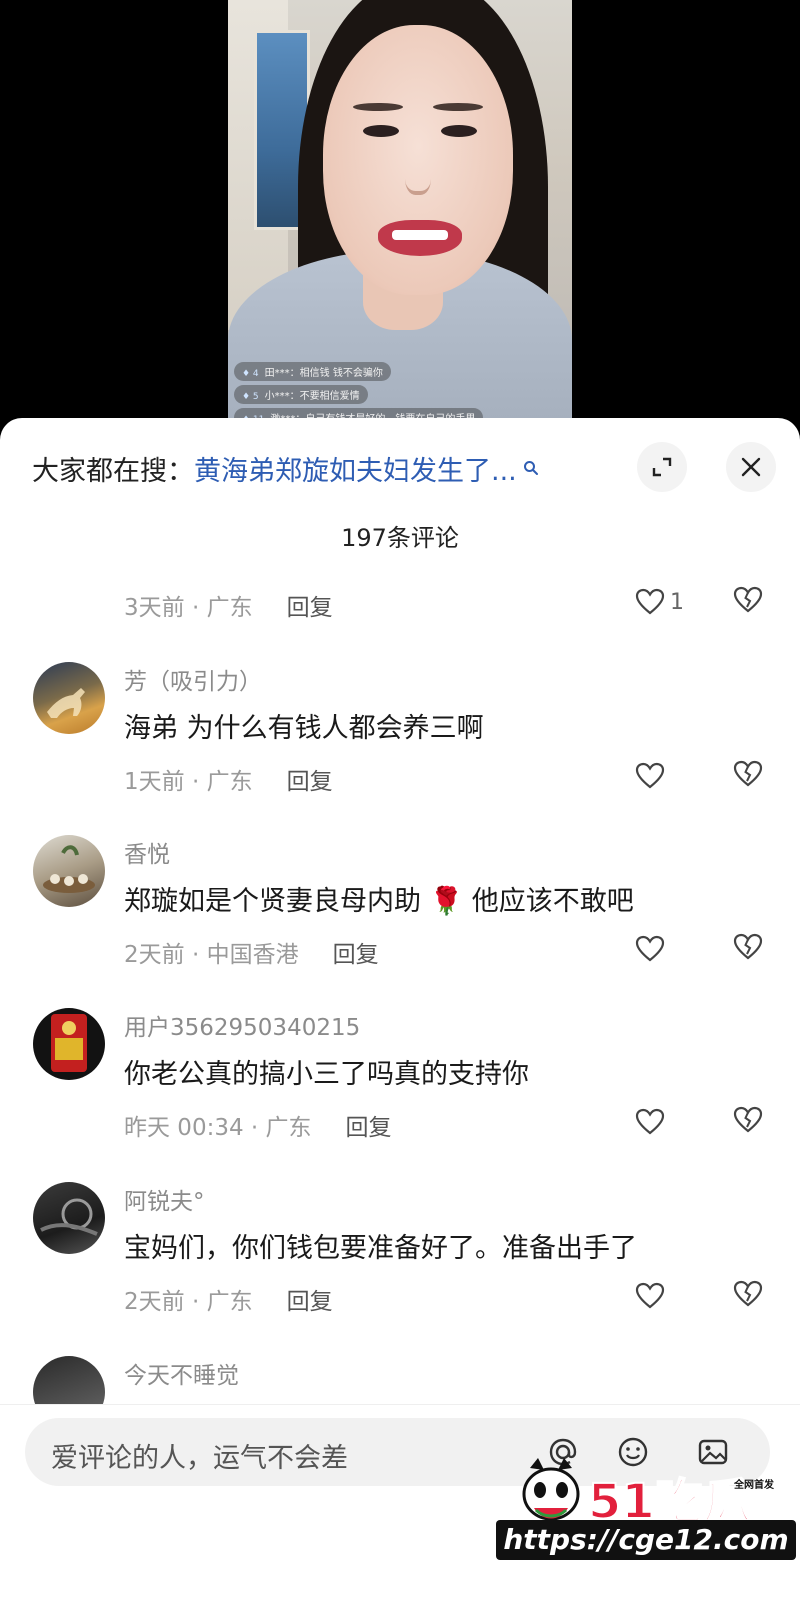 The image size is (800, 1618). I want to click on live-comment: ♦ 4 田***：相信钱 钱不会骗你, so click(312, 371).